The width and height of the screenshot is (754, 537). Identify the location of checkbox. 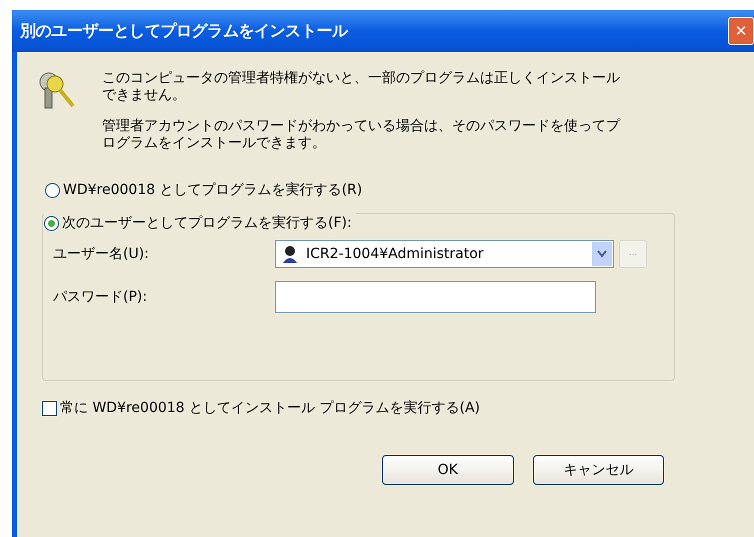
(49, 408).